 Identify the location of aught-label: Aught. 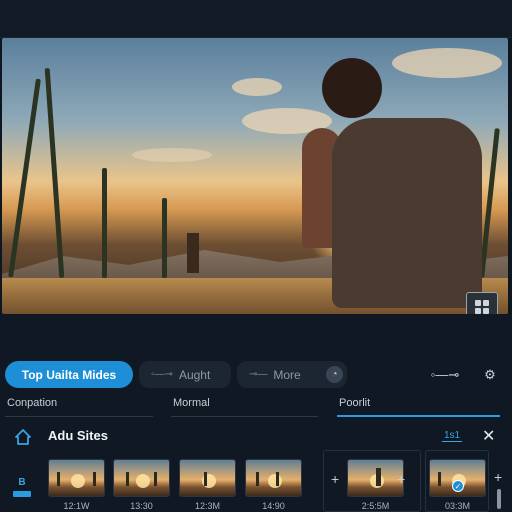
(194, 374).